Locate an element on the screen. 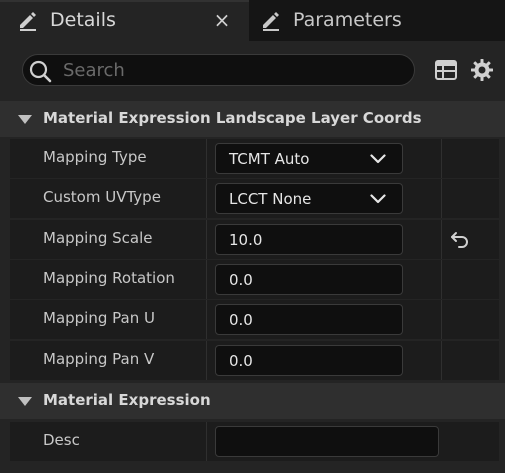  property-row-mapping-scale: Mapping Scale is located at coordinates (254, 239).